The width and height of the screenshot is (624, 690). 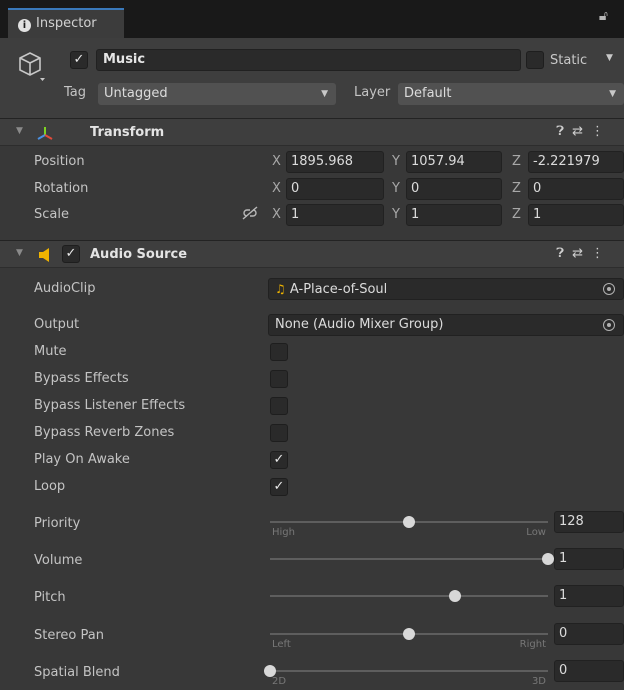 I want to click on audio-source-title: Audio Source, so click(x=139, y=254).